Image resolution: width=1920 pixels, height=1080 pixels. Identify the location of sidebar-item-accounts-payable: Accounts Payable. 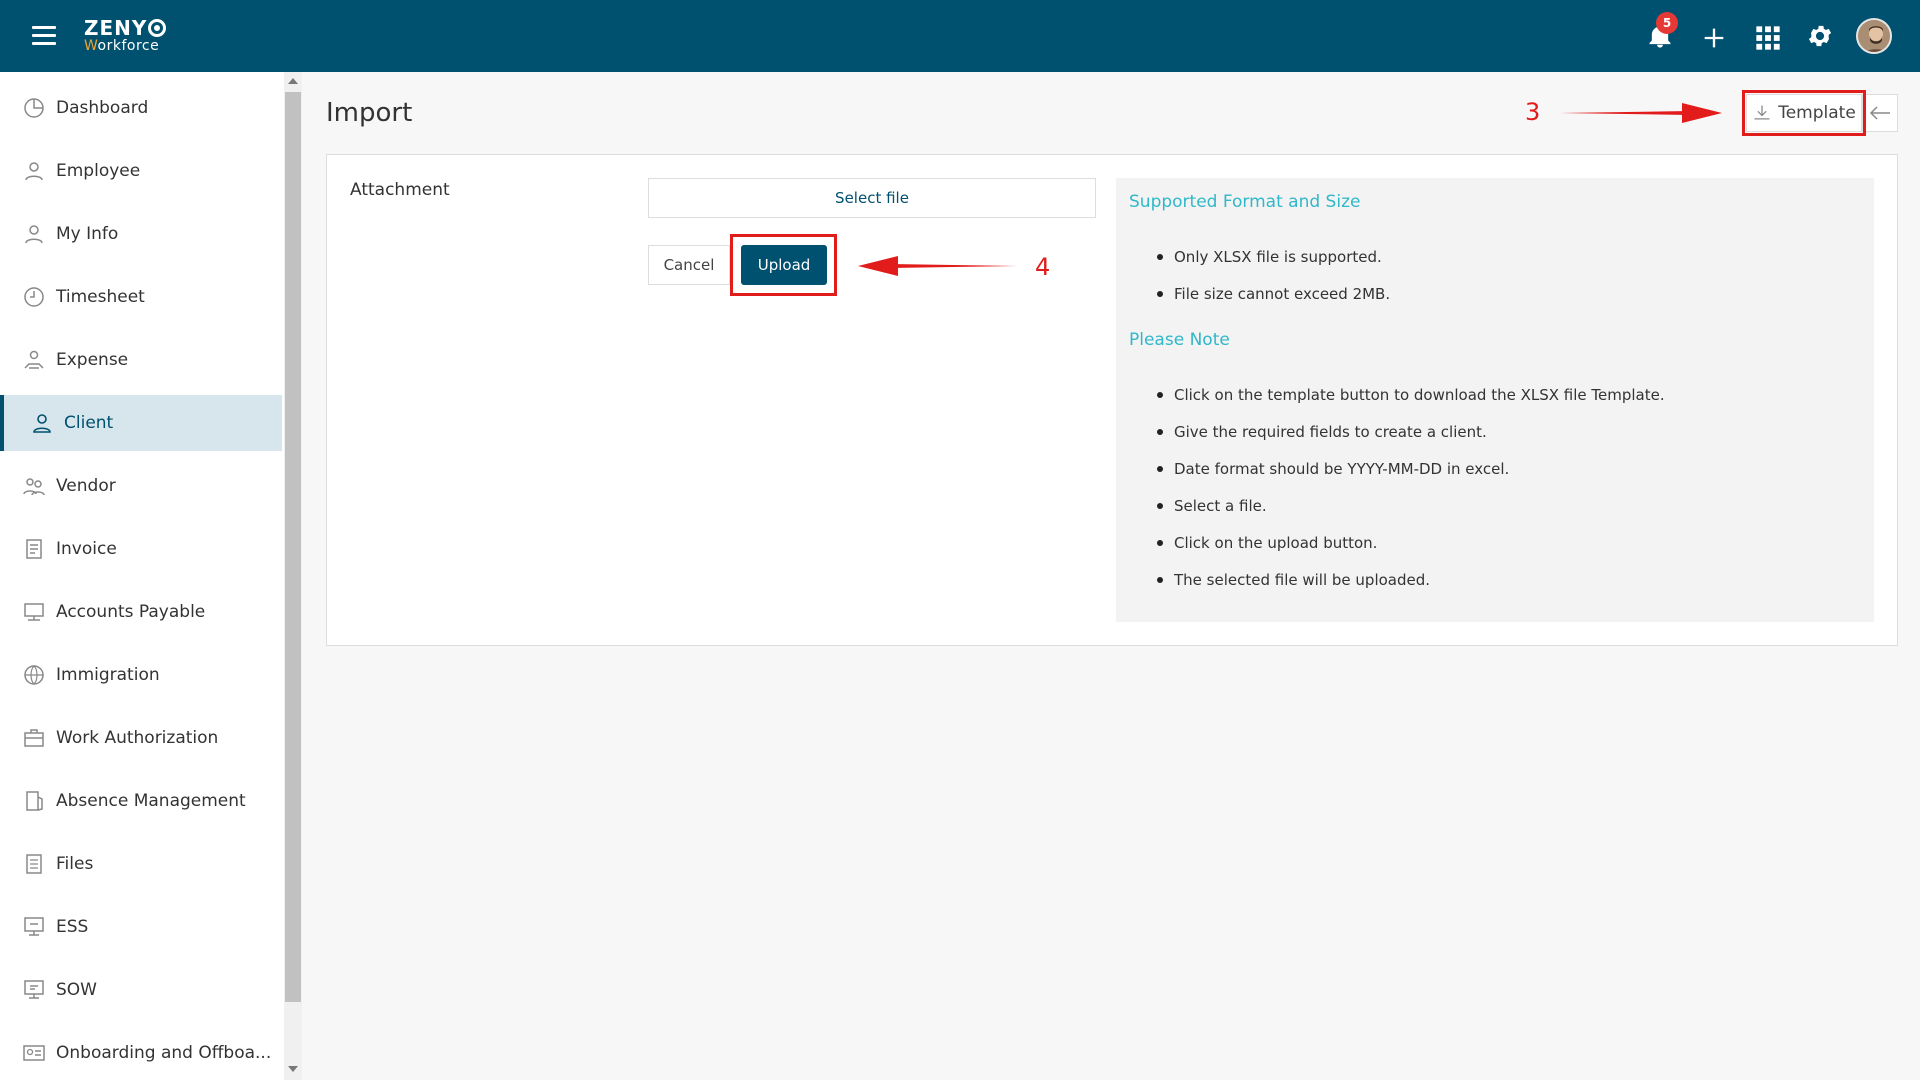
(141, 612).